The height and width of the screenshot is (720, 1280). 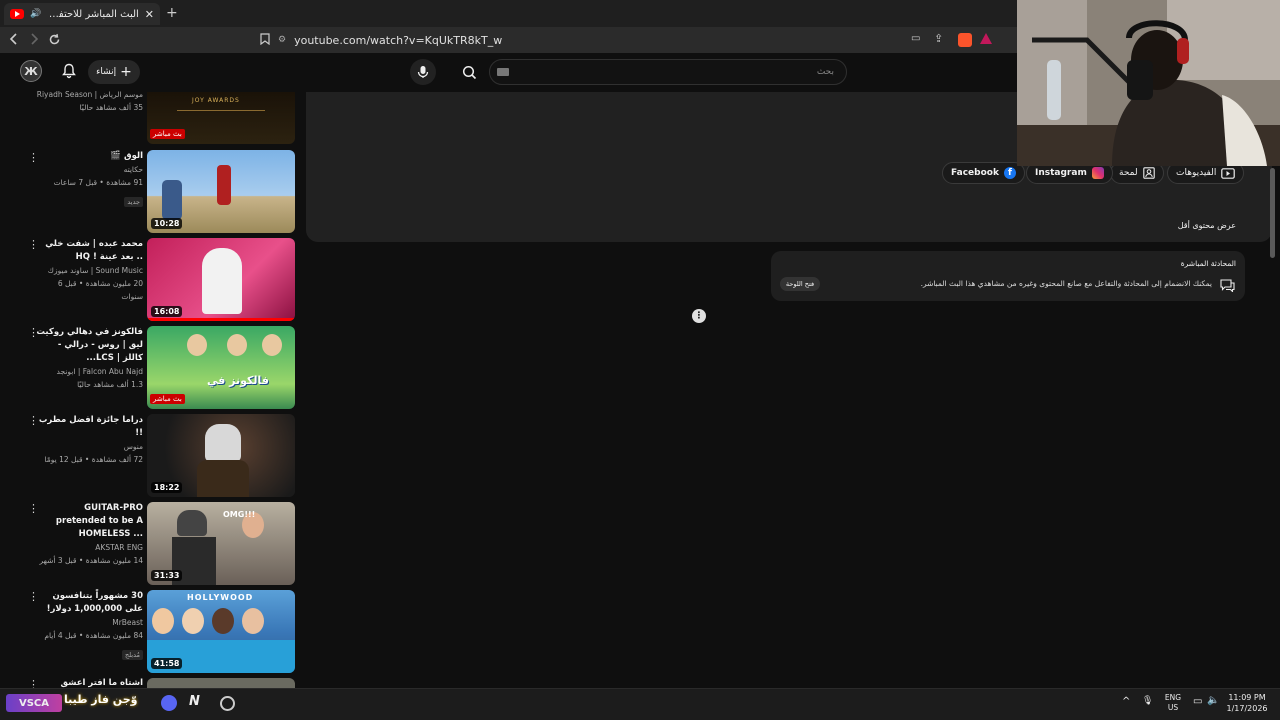 I want to click on avatar: Ж, so click(x=31, y=71).